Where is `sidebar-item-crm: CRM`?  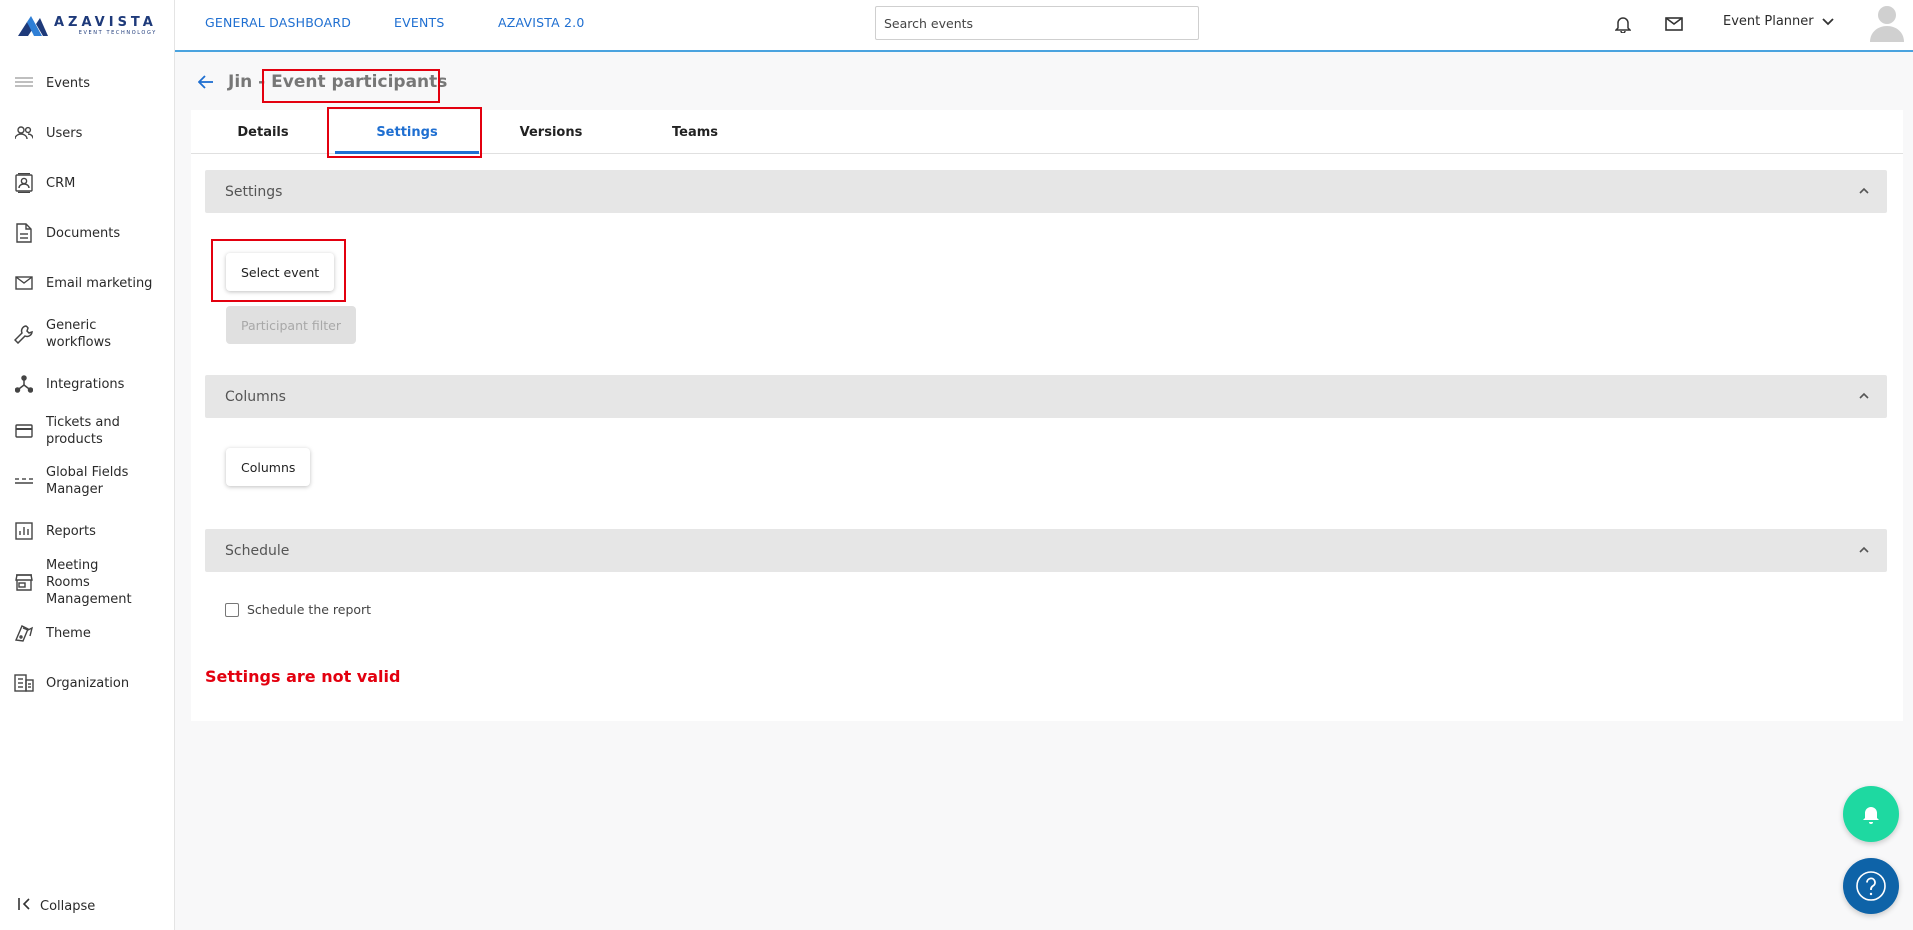 sidebar-item-crm: CRM is located at coordinates (87, 183).